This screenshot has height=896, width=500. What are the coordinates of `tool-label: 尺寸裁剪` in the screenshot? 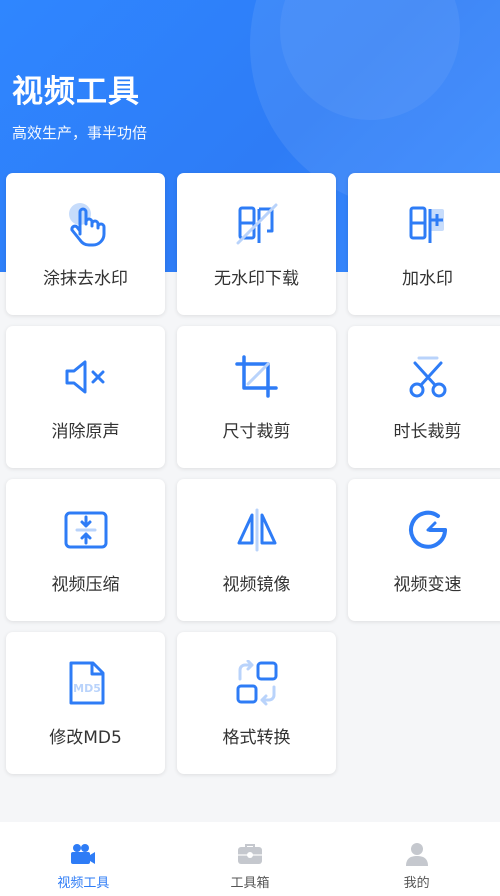 It's located at (256, 432).